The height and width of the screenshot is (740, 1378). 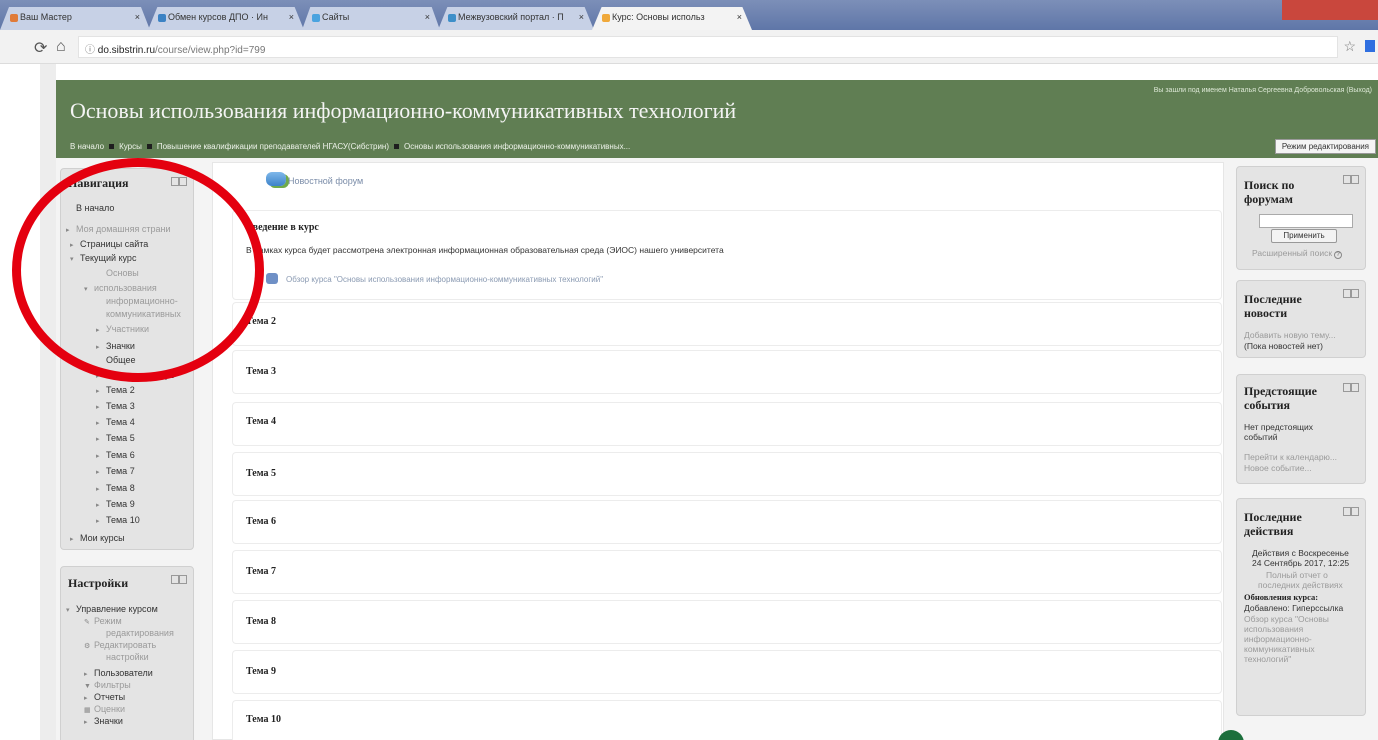 I want to click on apply-button: Применить, so click(x=1304, y=236).